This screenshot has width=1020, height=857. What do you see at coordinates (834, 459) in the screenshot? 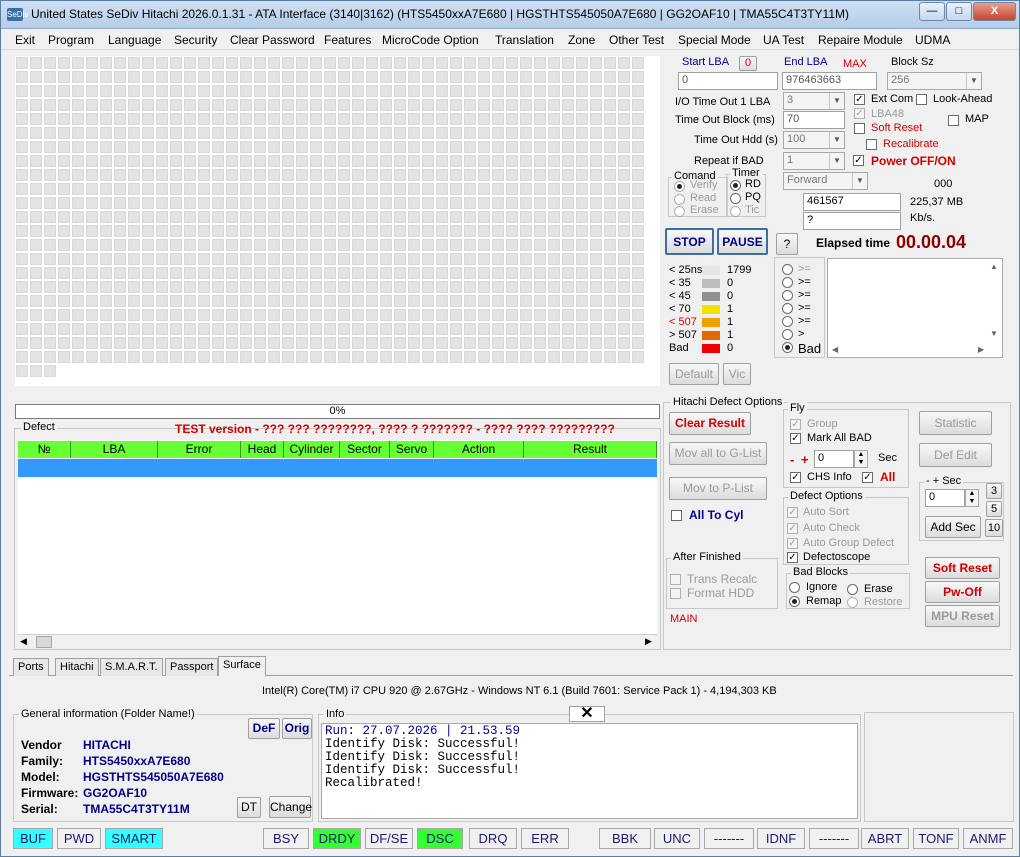
I see `fly-sec-input: 0` at bounding box center [834, 459].